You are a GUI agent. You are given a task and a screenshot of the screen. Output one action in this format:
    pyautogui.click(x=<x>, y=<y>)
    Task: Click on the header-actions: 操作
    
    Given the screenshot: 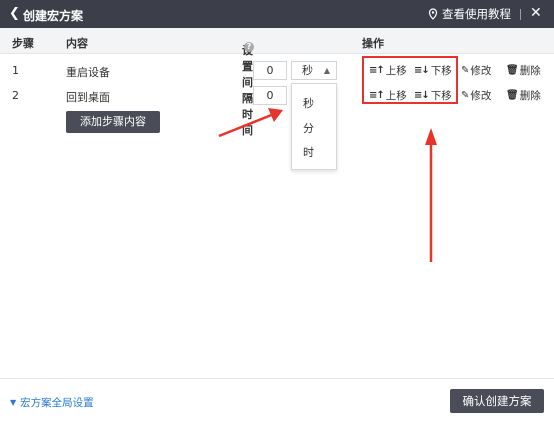 What is the action you would take?
    pyautogui.click(x=373, y=43)
    